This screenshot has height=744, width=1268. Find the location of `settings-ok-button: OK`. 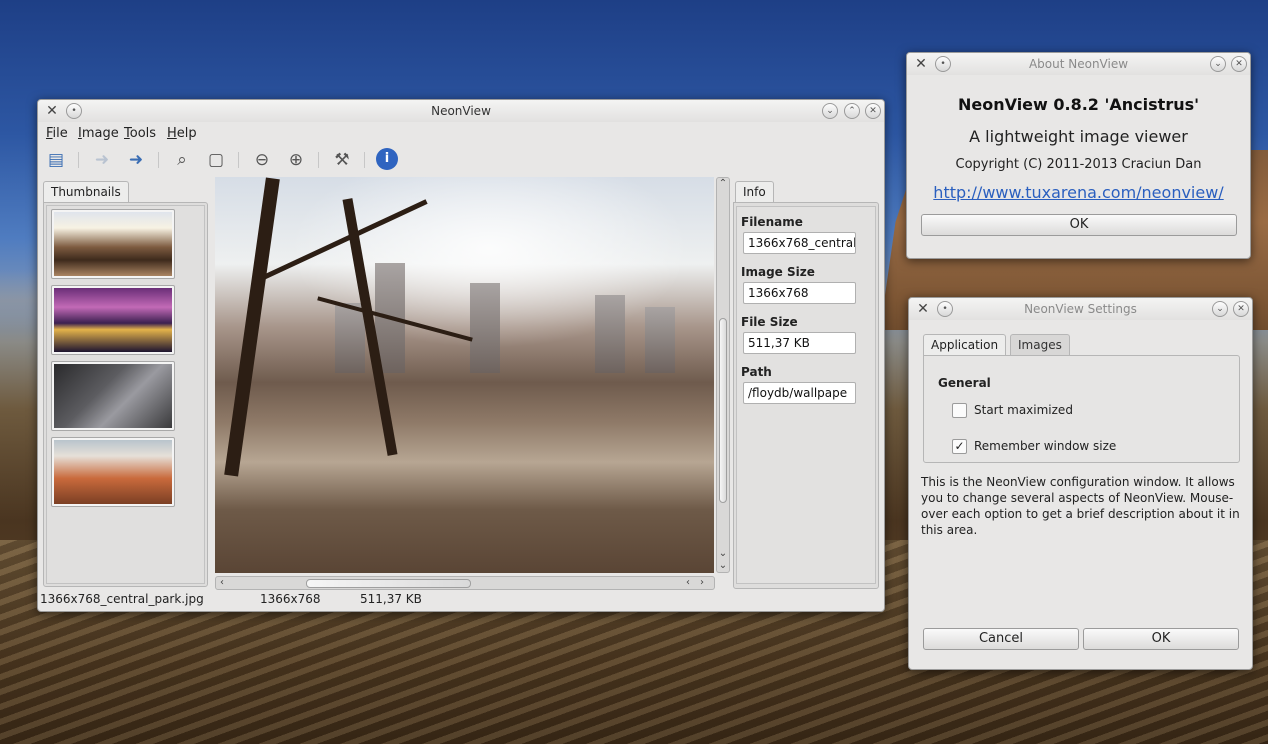

settings-ok-button: OK is located at coordinates (1161, 639).